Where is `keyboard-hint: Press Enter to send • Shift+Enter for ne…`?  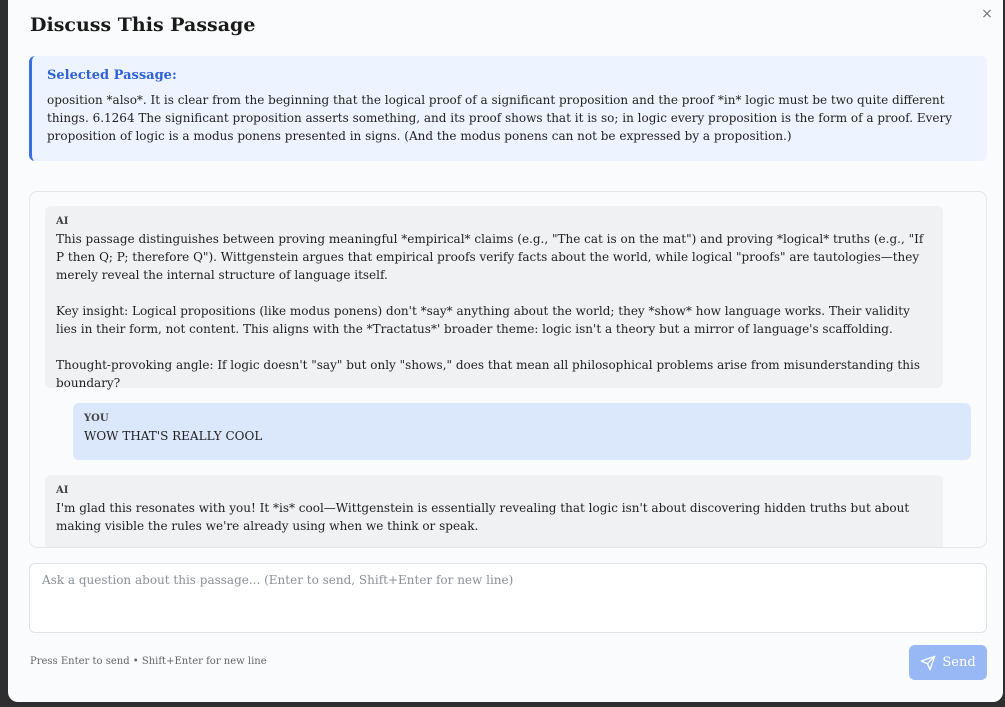 keyboard-hint: Press Enter to send • Shift+Enter for ne… is located at coordinates (148, 661).